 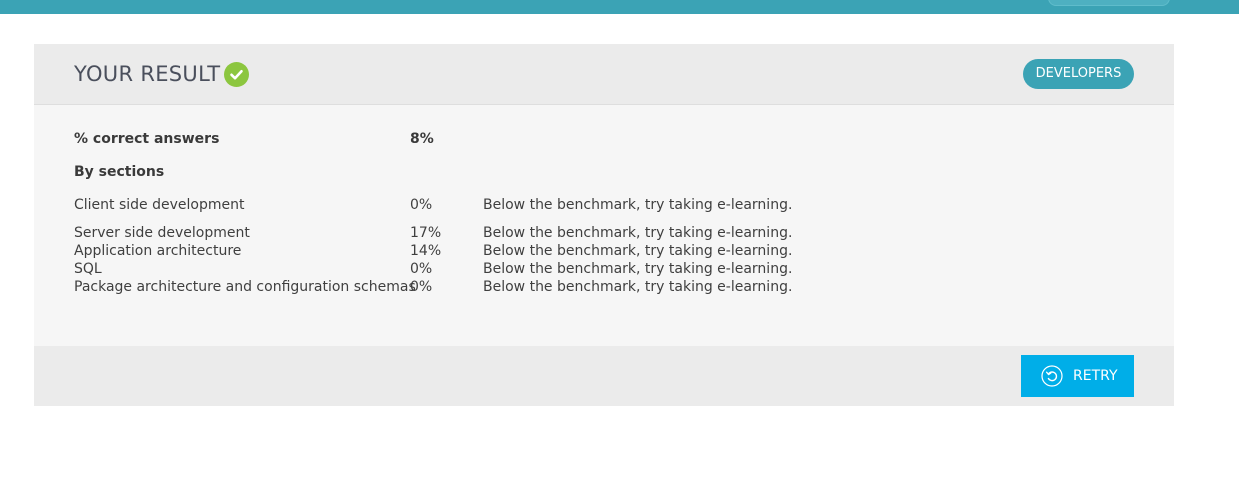 What do you see at coordinates (619, 7) in the screenshot?
I see `top-bar` at bounding box center [619, 7].